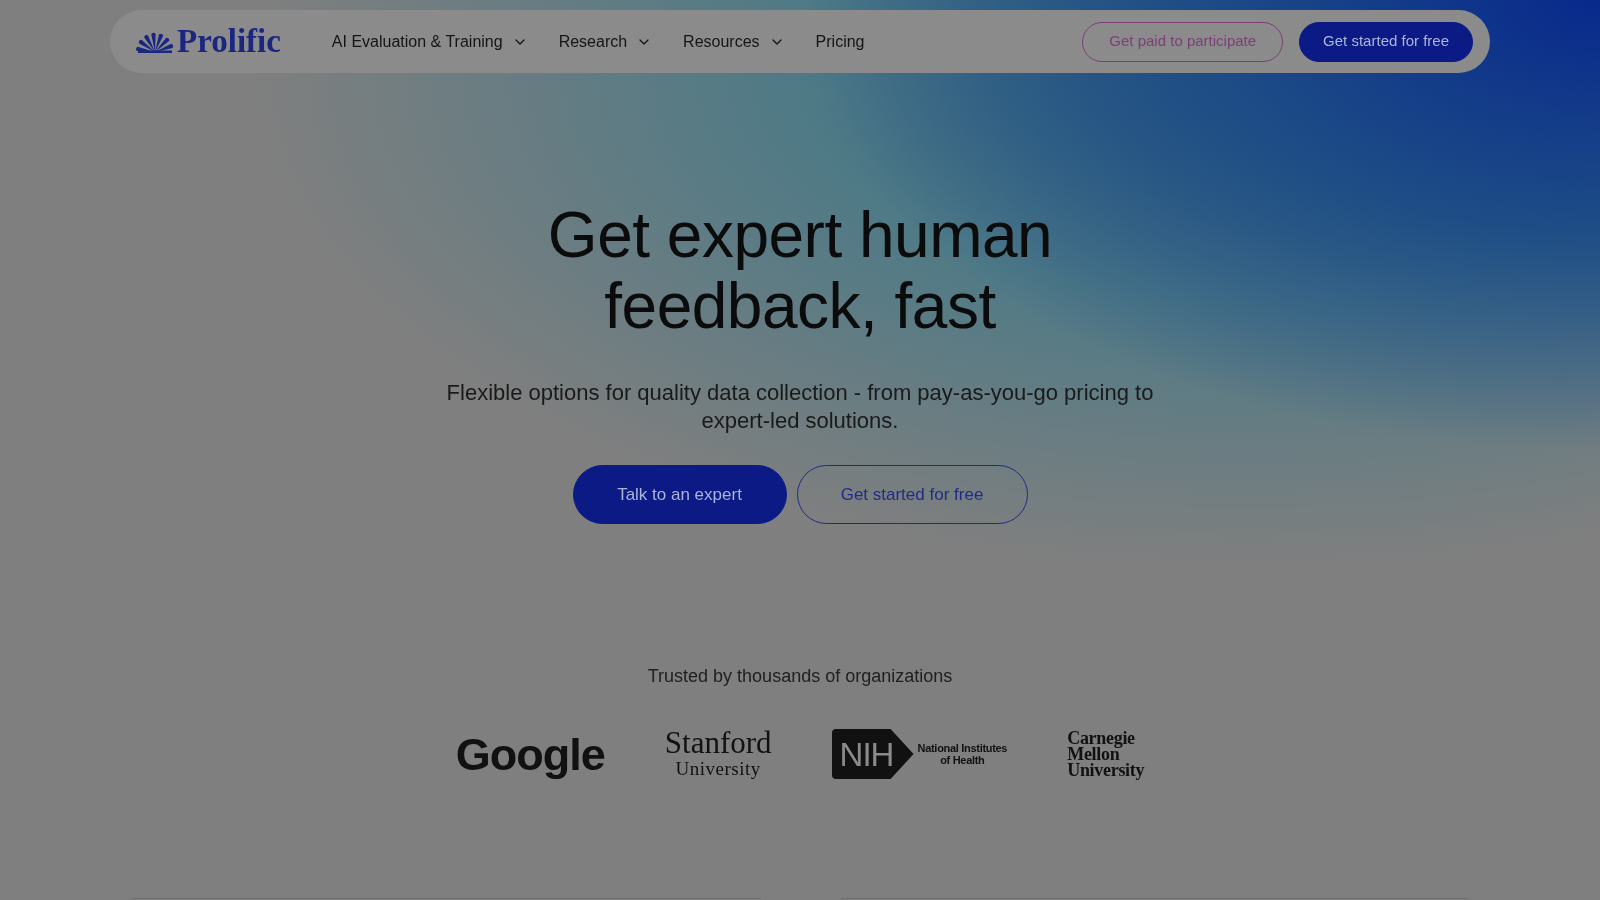 The width and height of the screenshot is (1600, 900). What do you see at coordinates (962, 754) in the screenshot?
I see `logo-wordmark: National Institutes of Health` at bounding box center [962, 754].